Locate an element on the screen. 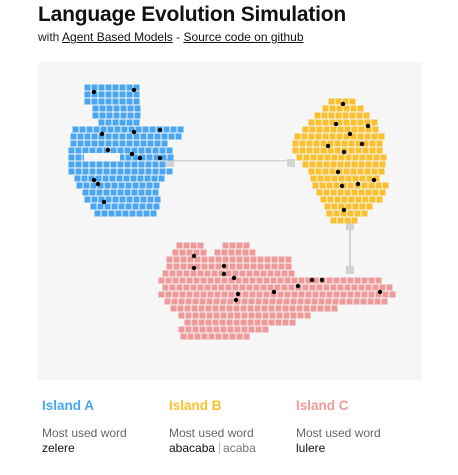 This screenshot has width=458, height=475. island-b-top-word: abacaba is located at coordinates (192, 448).